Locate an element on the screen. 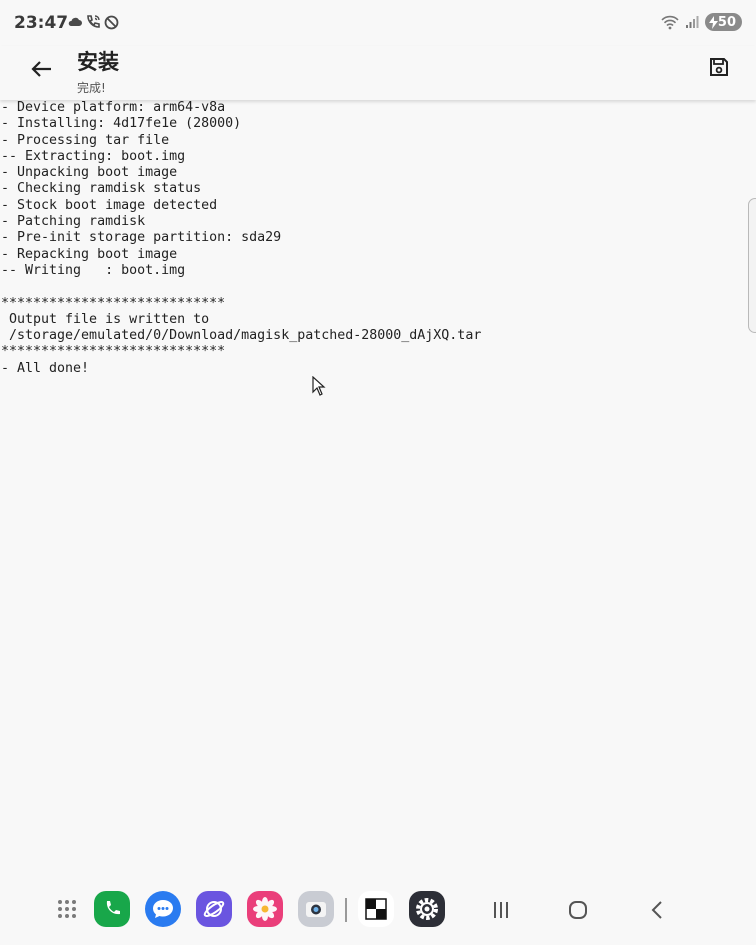 The width and height of the screenshot is (756, 945). app-bar: 安装 完成! is located at coordinates (378, 73).